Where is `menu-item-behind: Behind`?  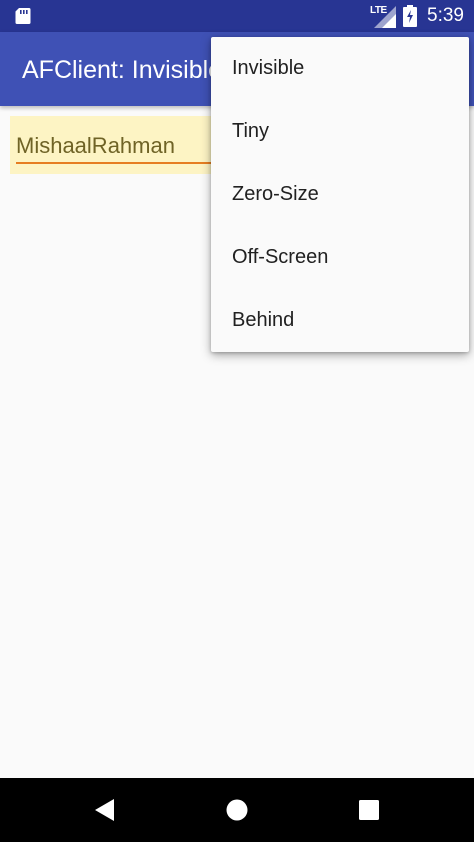
menu-item-behind: Behind is located at coordinates (340, 320).